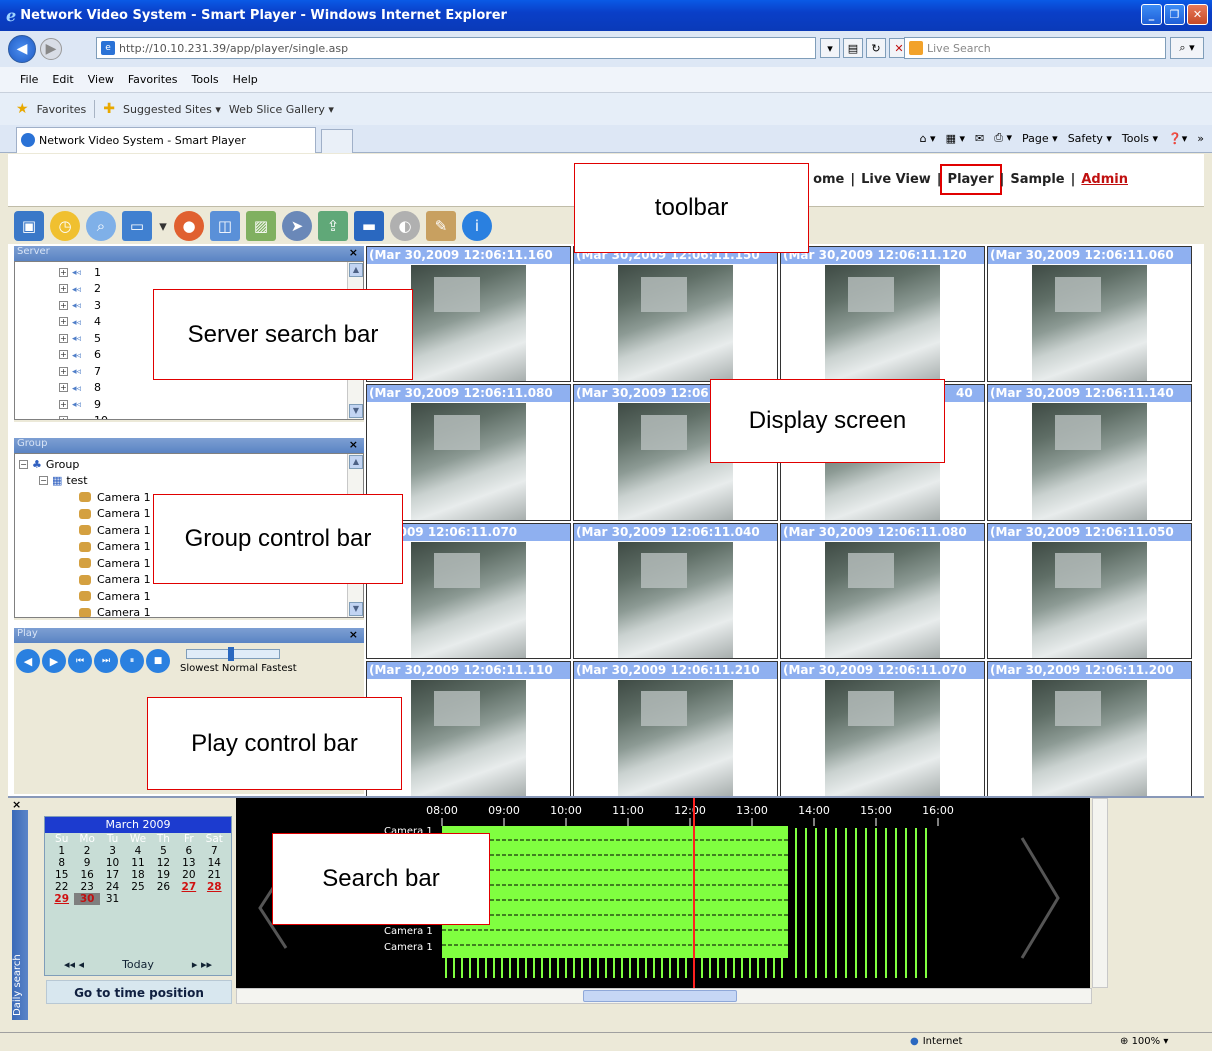 Image resolution: width=1212 pixels, height=1051 pixels. I want to click on tab-smart-player: Network Video System - Smart Player, so click(166, 140).